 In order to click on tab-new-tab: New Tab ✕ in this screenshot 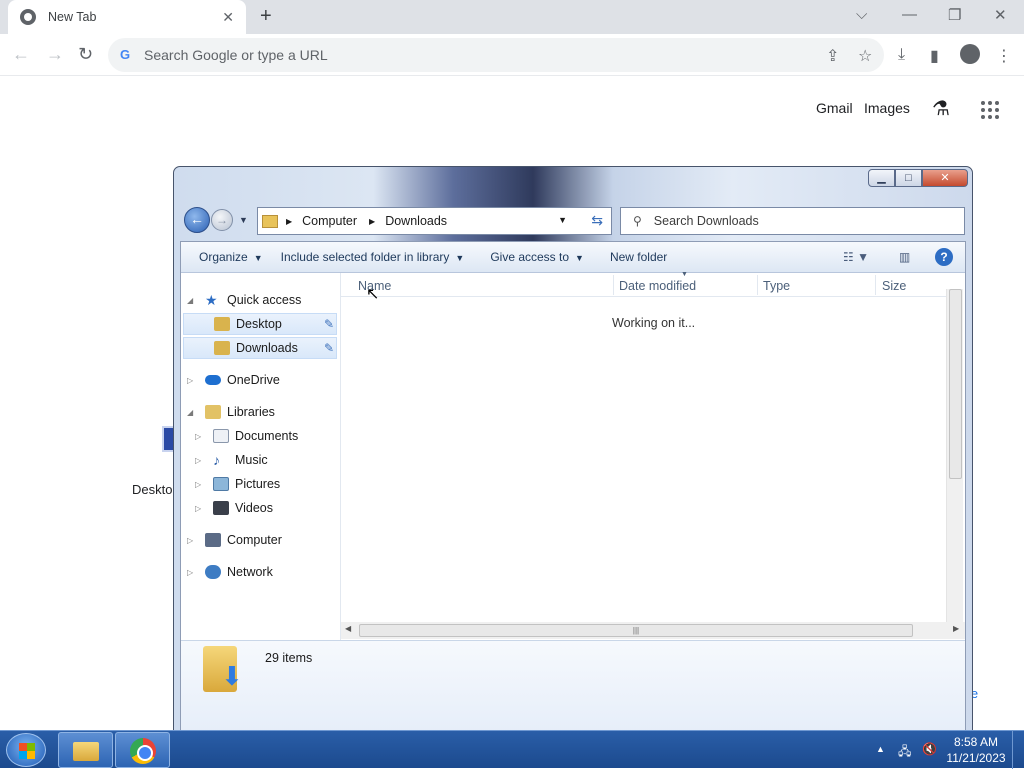, I will do `click(127, 17)`.